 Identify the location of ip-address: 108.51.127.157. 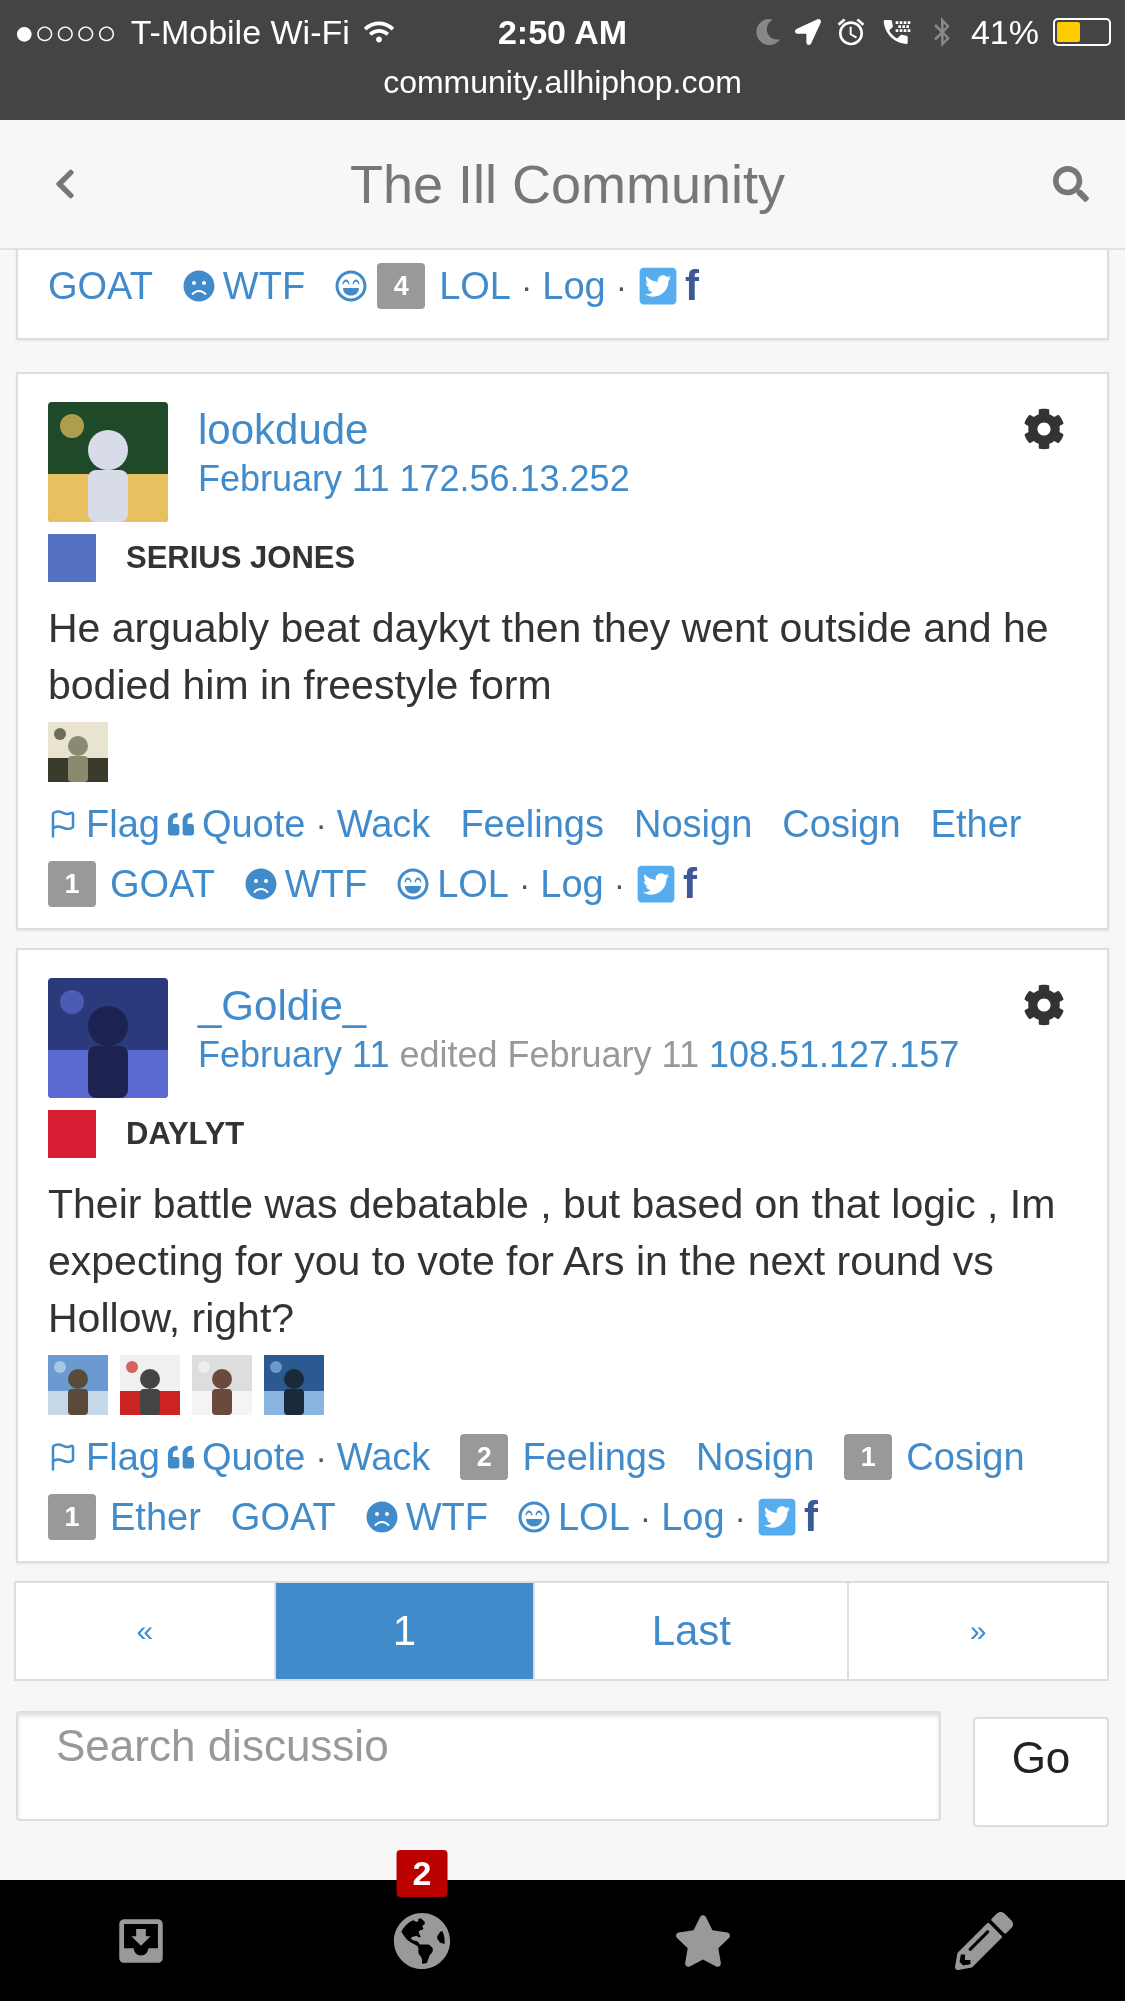
(834, 1055).